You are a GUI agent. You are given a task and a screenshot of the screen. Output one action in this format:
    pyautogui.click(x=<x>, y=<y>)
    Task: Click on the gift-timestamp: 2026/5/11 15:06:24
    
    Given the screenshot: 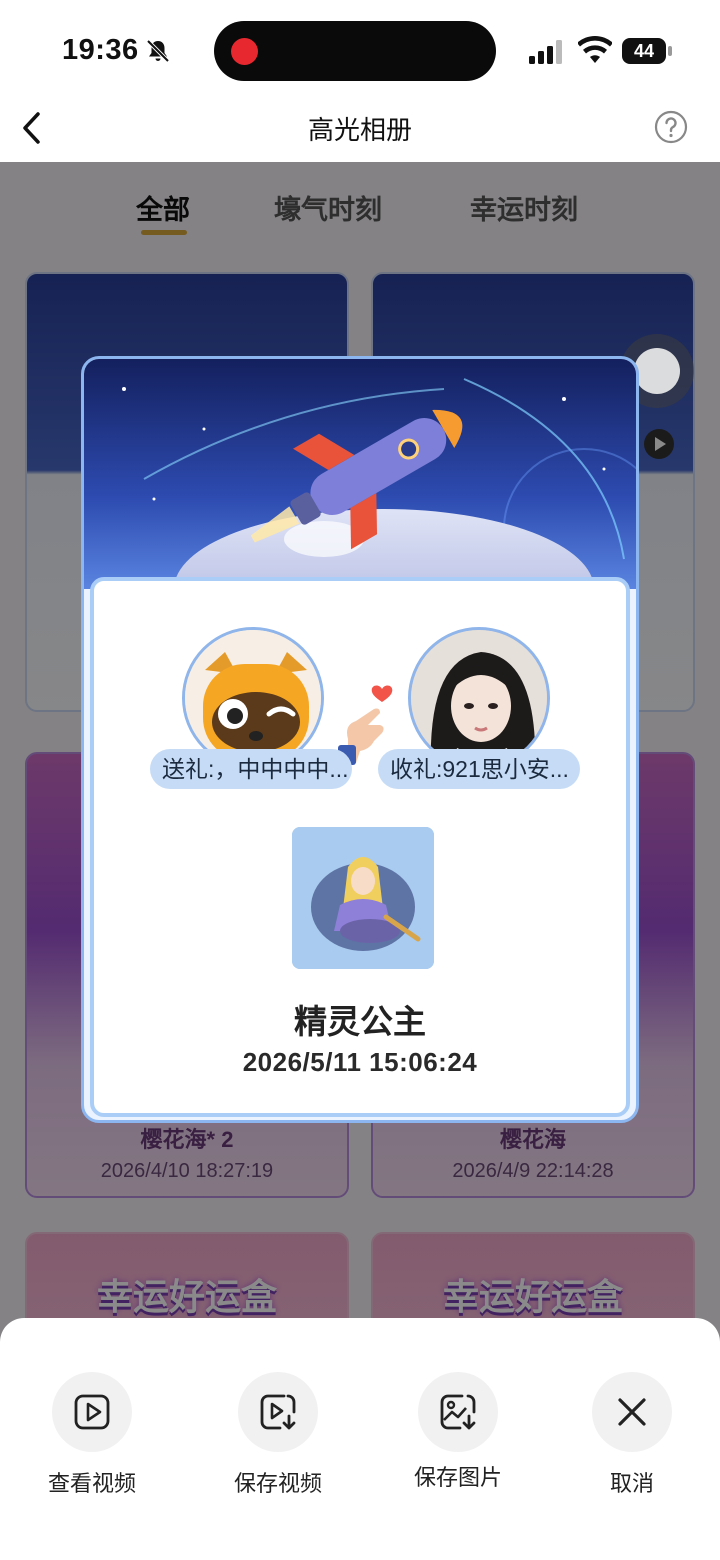 What is the action you would take?
    pyautogui.click(x=360, y=1062)
    